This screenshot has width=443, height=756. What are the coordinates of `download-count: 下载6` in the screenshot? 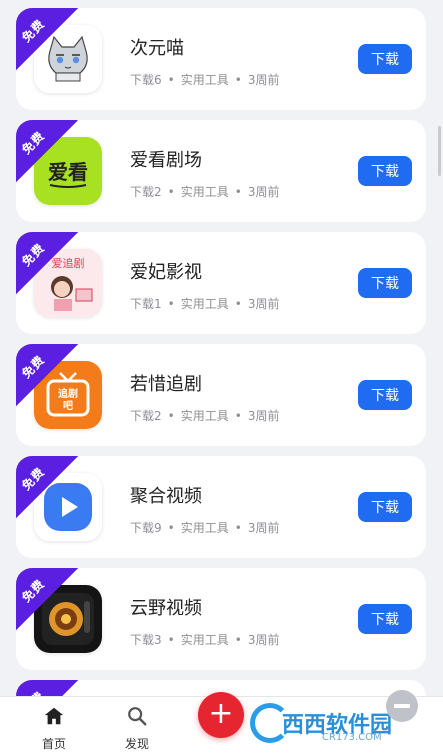 It's located at (146, 80).